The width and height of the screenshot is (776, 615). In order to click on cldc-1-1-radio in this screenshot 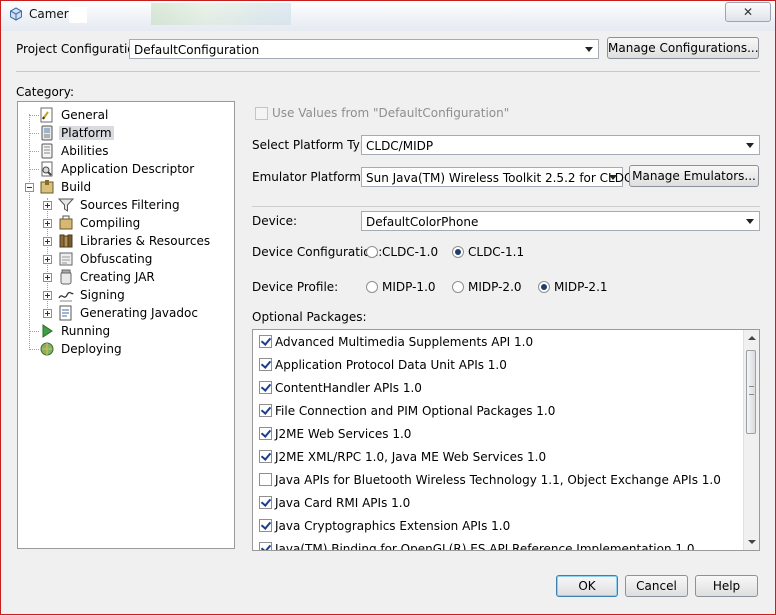, I will do `click(458, 252)`.